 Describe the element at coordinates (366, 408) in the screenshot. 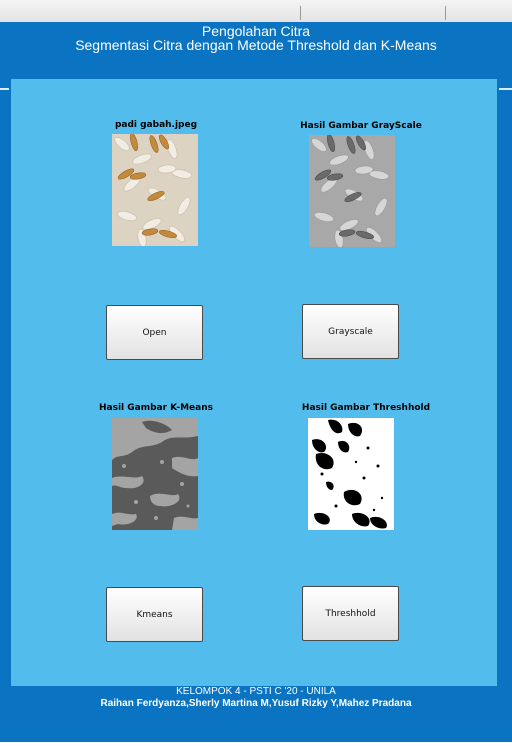

I see `threshold-image-caption: Hasil Gambar Threshhold` at that location.